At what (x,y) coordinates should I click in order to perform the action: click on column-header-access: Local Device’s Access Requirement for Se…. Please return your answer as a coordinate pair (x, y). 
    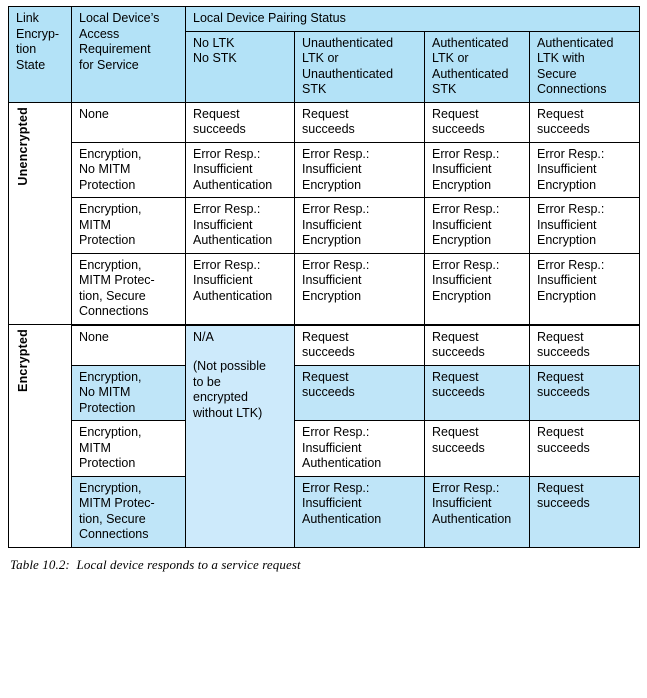
    Looking at the image, I should click on (128, 54).